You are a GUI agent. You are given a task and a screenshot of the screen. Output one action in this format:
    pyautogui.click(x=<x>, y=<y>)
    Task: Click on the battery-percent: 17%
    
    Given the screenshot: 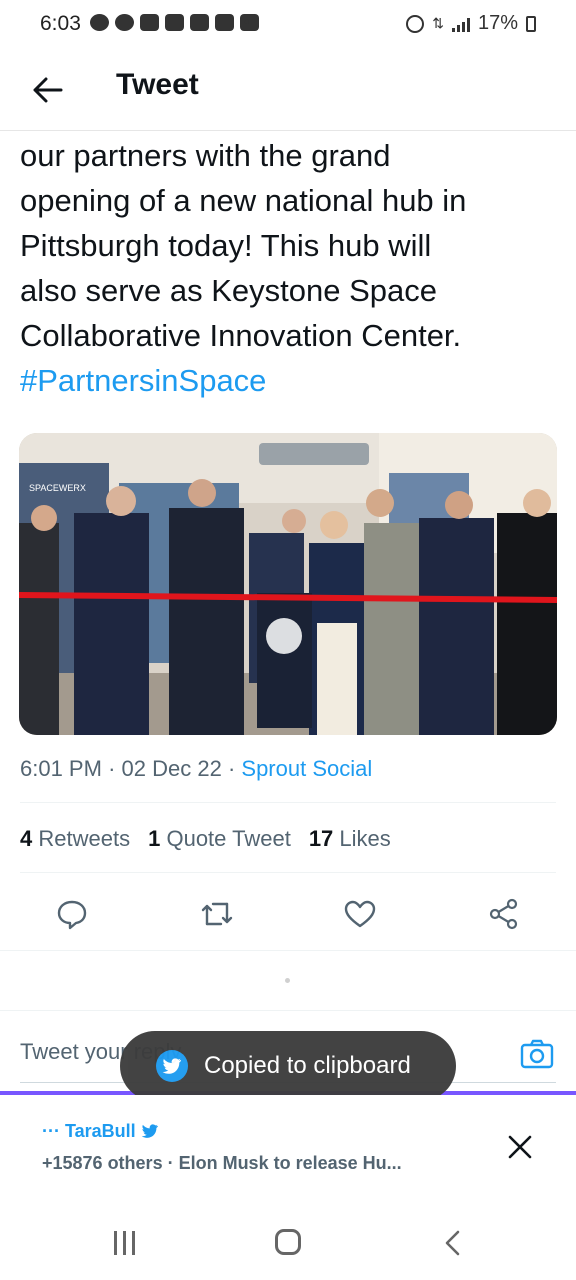 What is the action you would take?
    pyautogui.click(x=497, y=23)
    